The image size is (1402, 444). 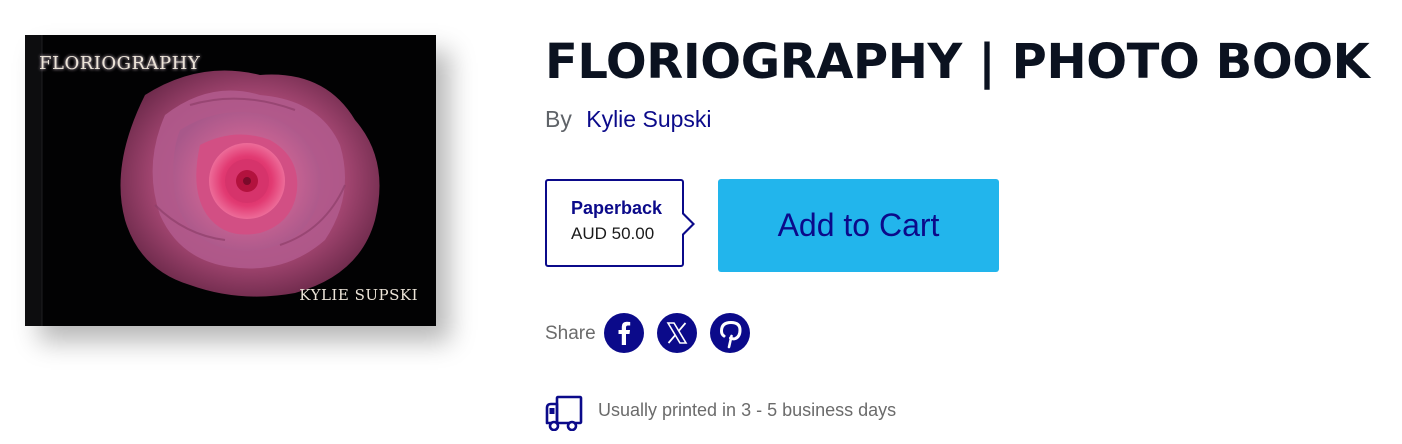 I want to click on x-icon, so click(x=677, y=333).